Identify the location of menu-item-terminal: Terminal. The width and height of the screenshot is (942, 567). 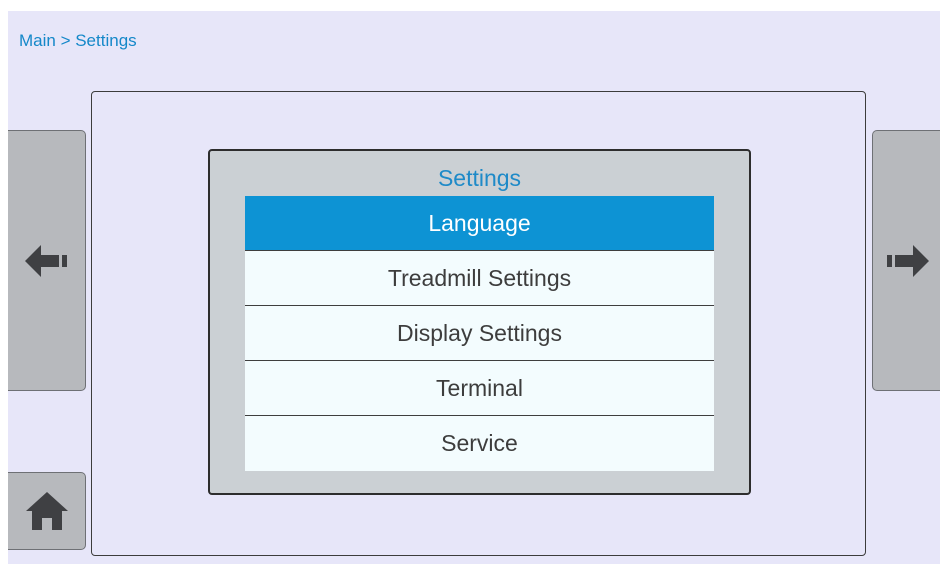
(479, 388).